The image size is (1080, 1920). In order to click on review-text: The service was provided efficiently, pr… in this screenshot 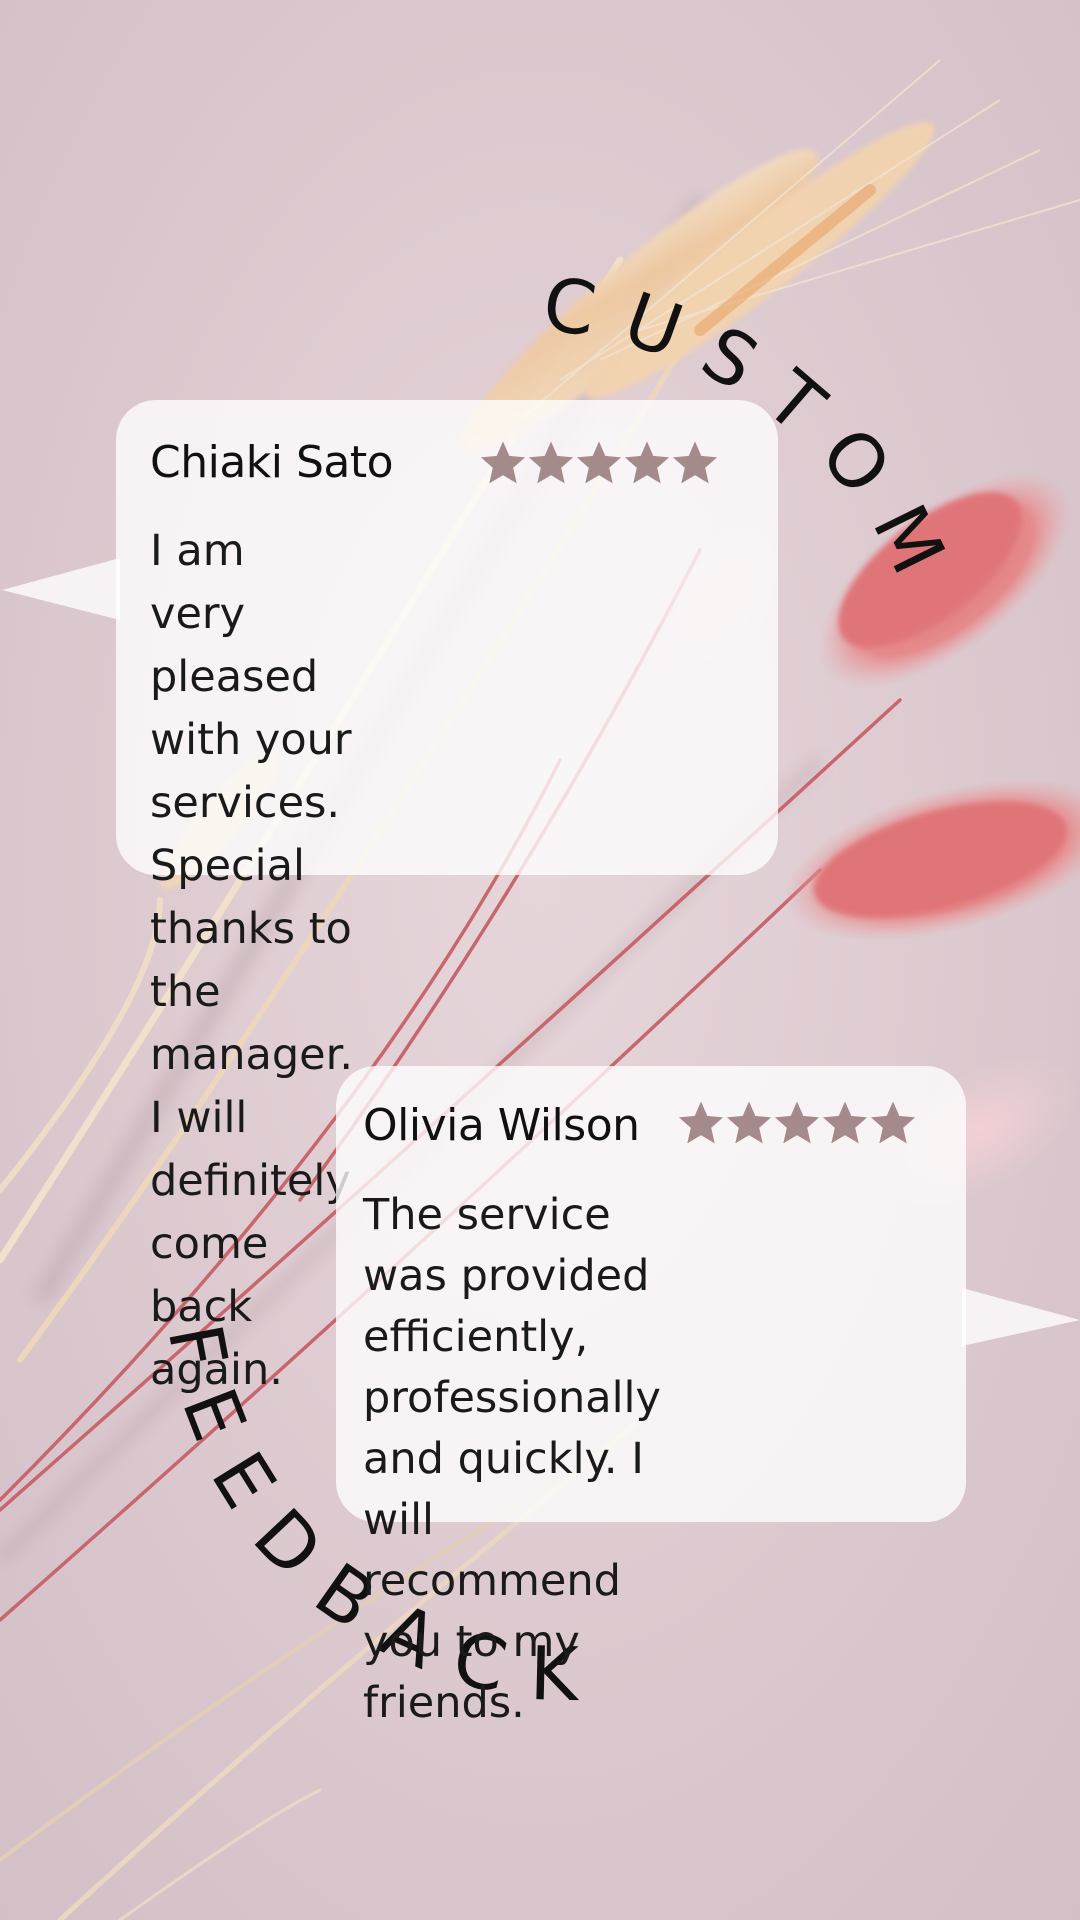, I will do `click(512, 1459)`.